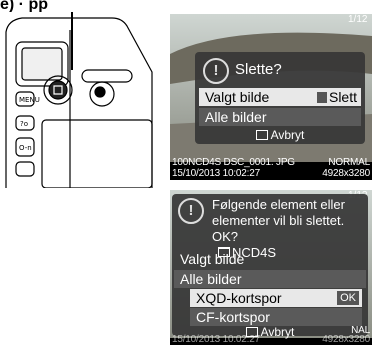  Describe the element at coordinates (239, 298) in the screenshot. I see `submenu-label: XQD-kortspor` at that location.